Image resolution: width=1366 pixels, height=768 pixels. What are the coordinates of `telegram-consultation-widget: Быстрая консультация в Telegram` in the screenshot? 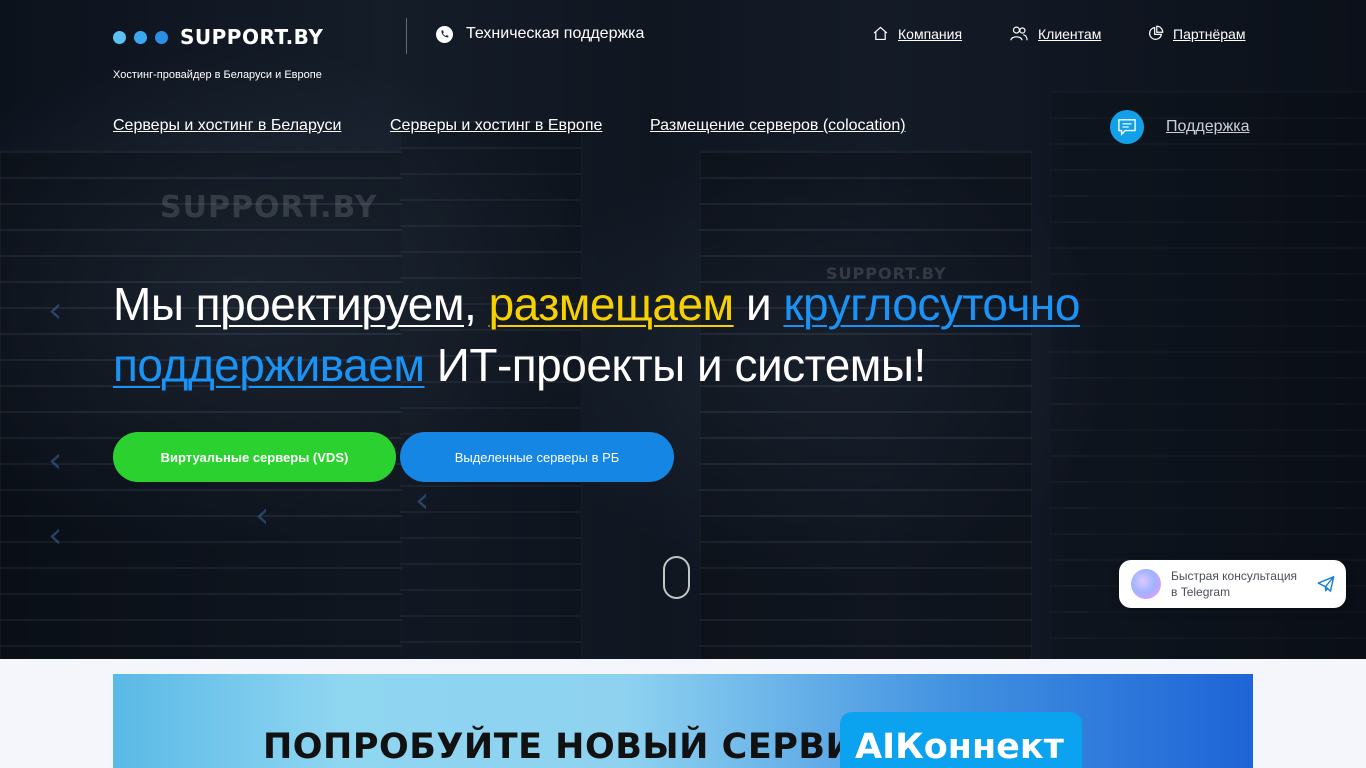 It's located at (1232, 584).